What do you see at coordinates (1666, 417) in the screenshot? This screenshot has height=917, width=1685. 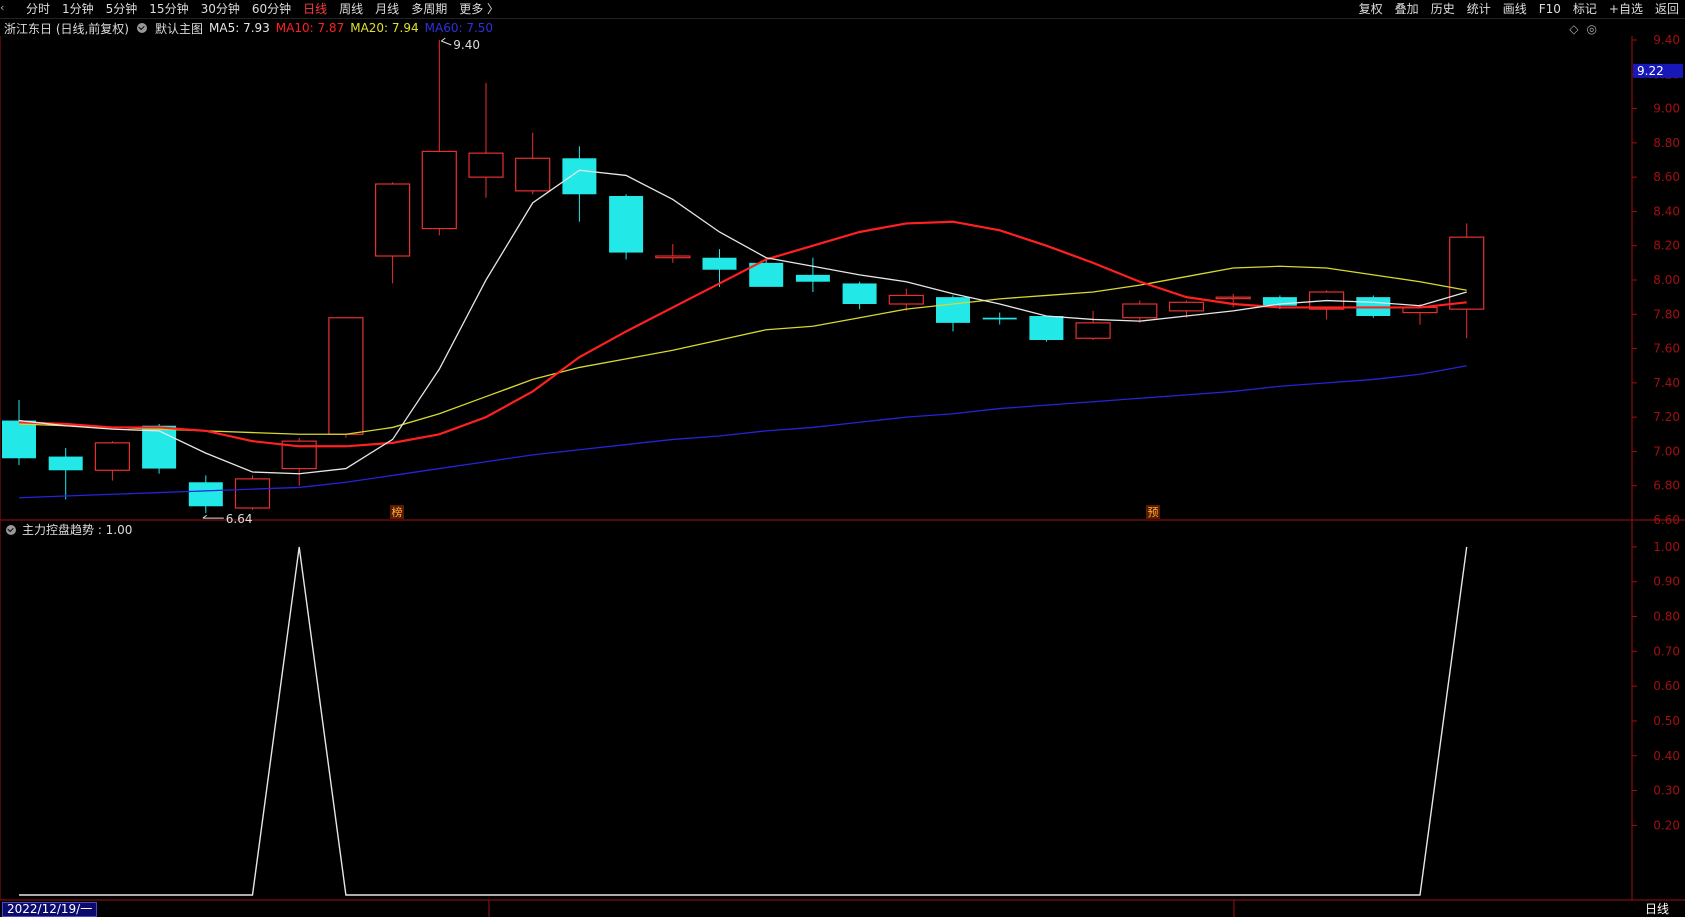 I see `price-tick-label: 7.20` at bounding box center [1666, 417].